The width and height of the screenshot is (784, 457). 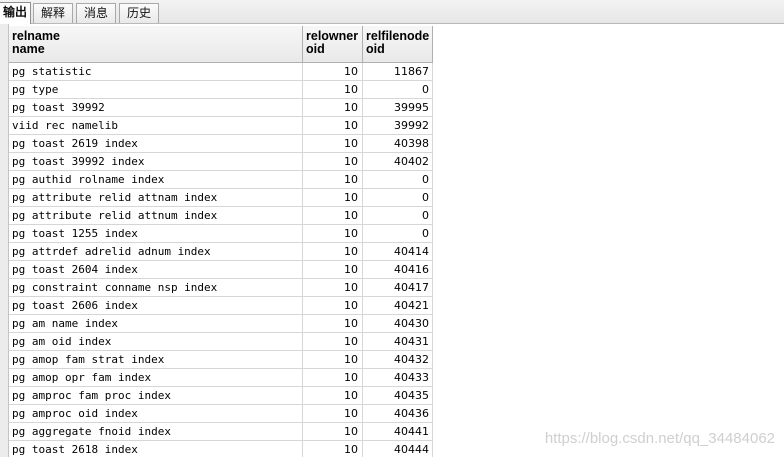 I want to click on cell-relname: pg toast 2606 index, so click(x=156, y=306).